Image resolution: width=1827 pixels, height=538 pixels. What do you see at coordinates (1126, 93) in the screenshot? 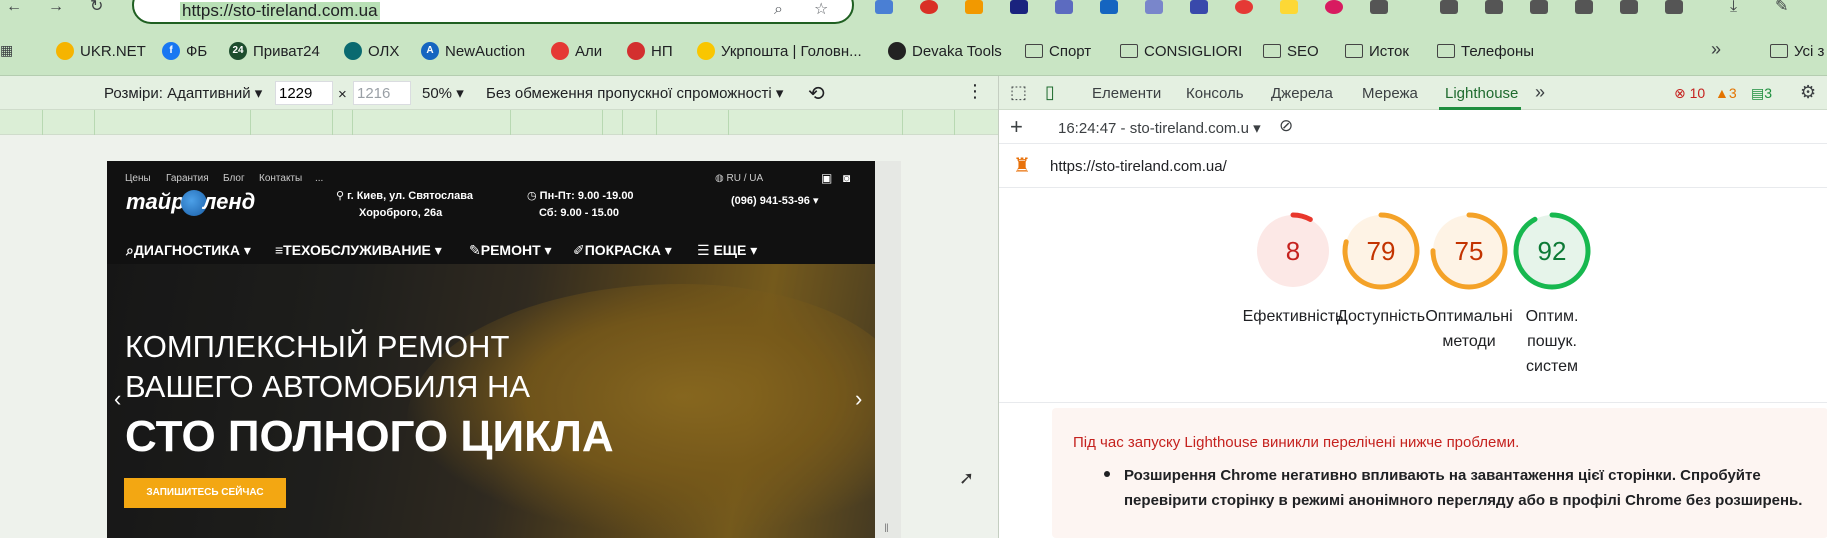
I see `tab-elements: Елементи` at bounding box center [1126, 93].